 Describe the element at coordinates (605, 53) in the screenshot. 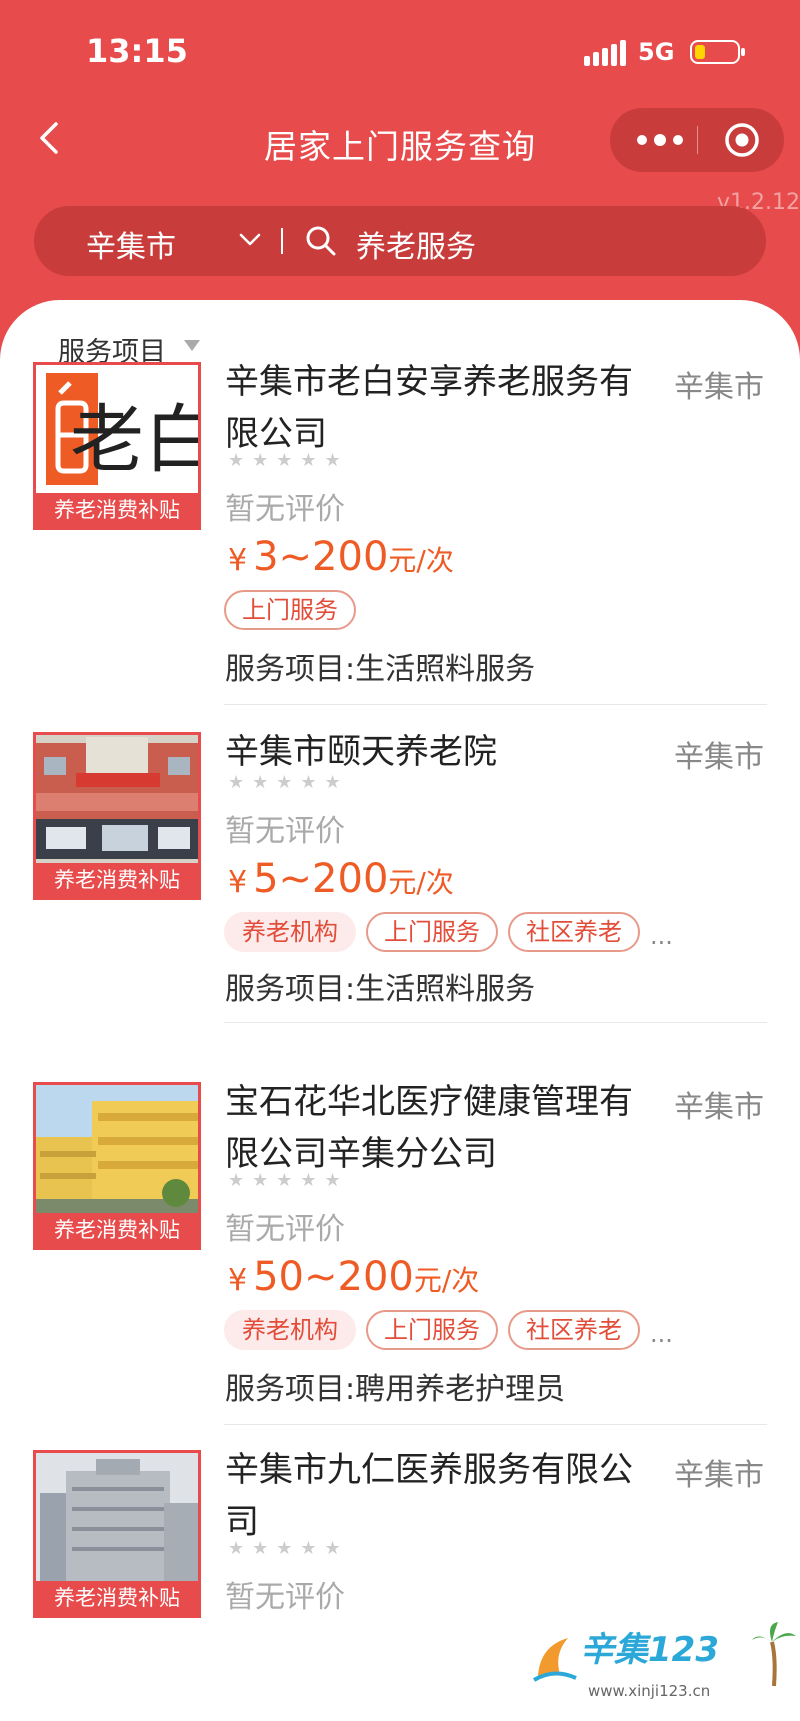

I see `signal-icon` at that location.